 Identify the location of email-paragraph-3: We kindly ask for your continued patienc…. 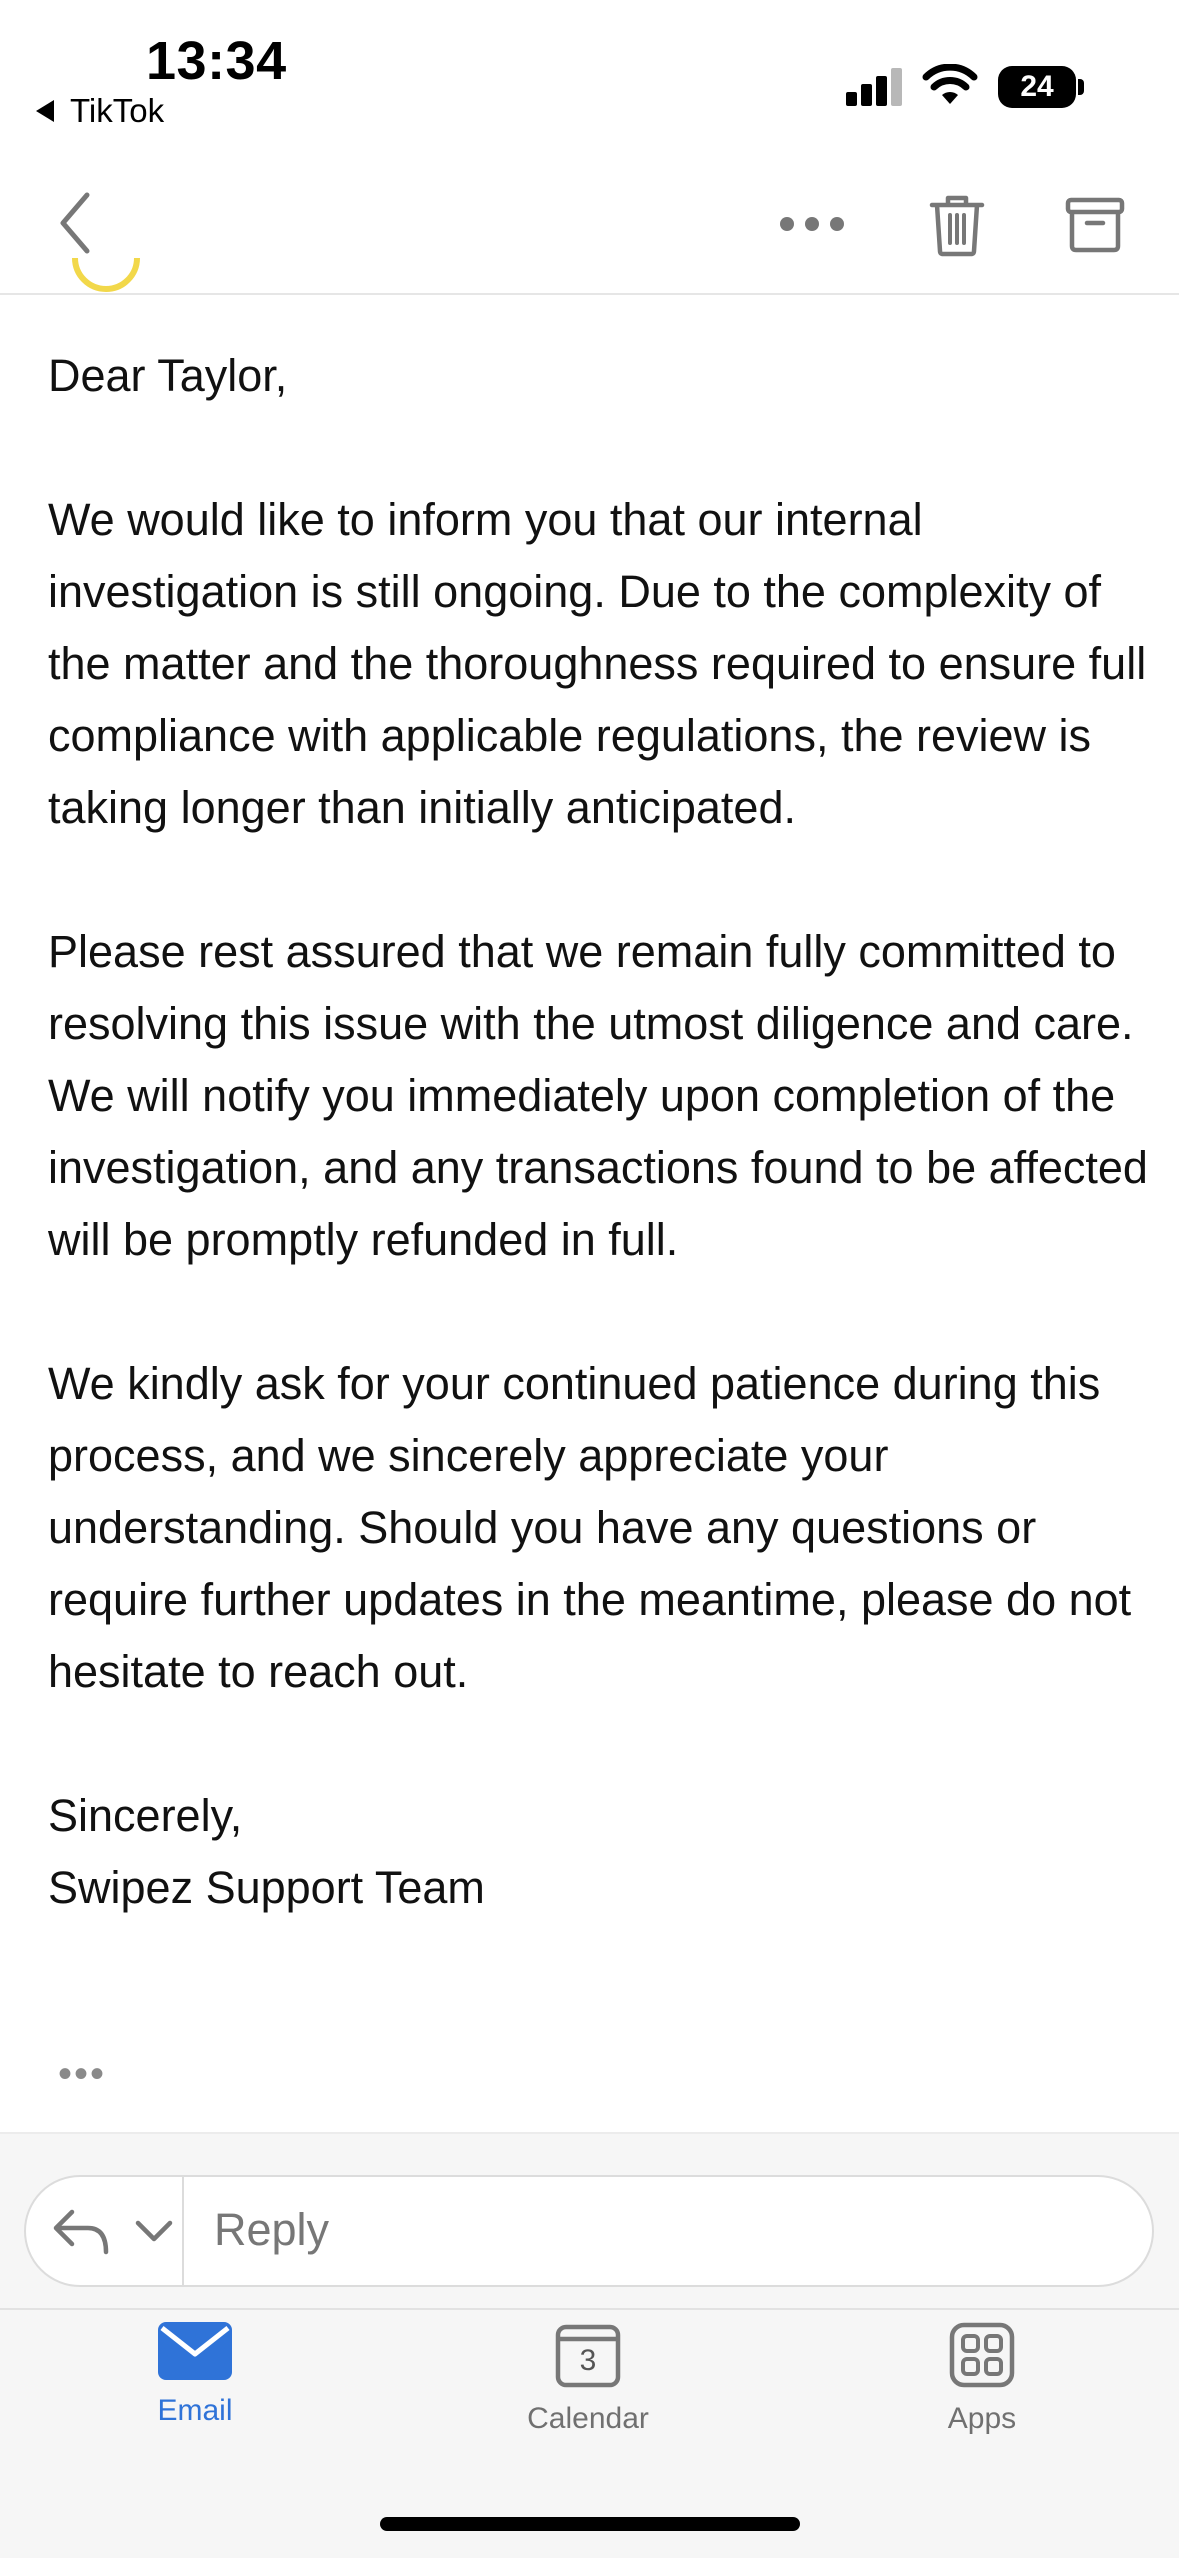
(590, 1527).